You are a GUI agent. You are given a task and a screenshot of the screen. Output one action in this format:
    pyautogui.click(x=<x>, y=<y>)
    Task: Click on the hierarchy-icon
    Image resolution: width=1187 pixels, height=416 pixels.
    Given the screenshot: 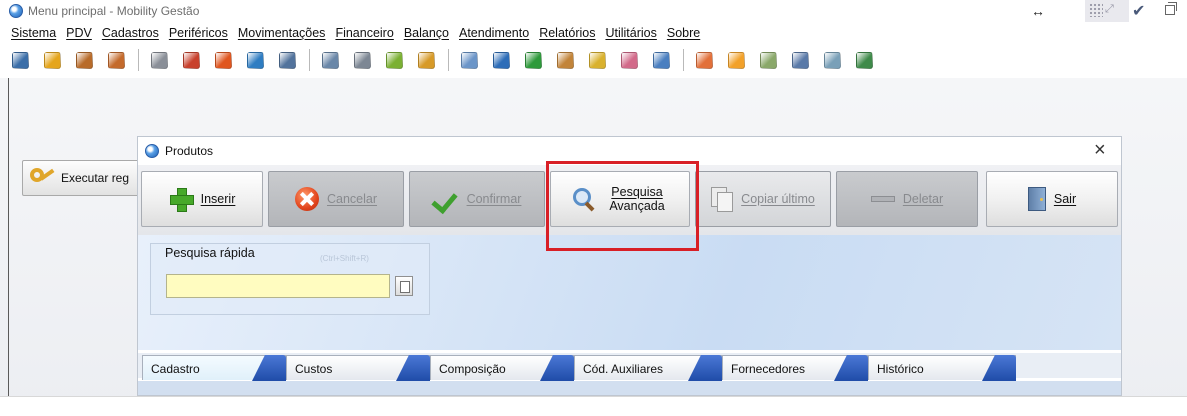 What is the action you would take?
    pyautogui.click(x=255, y=60)
    